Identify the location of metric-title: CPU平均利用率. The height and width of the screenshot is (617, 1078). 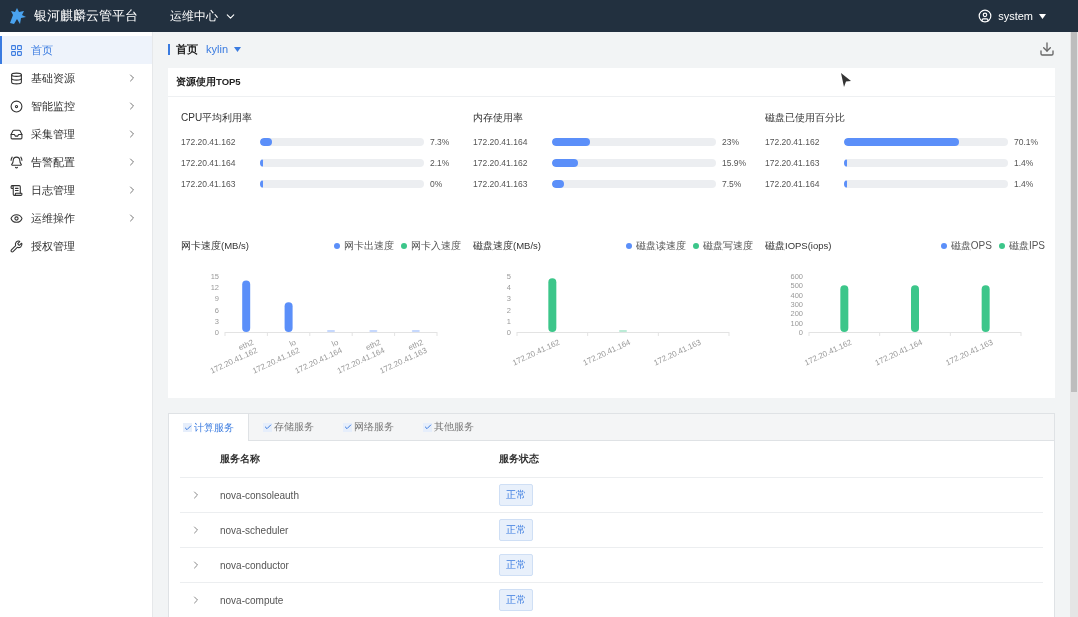
(217, 118).